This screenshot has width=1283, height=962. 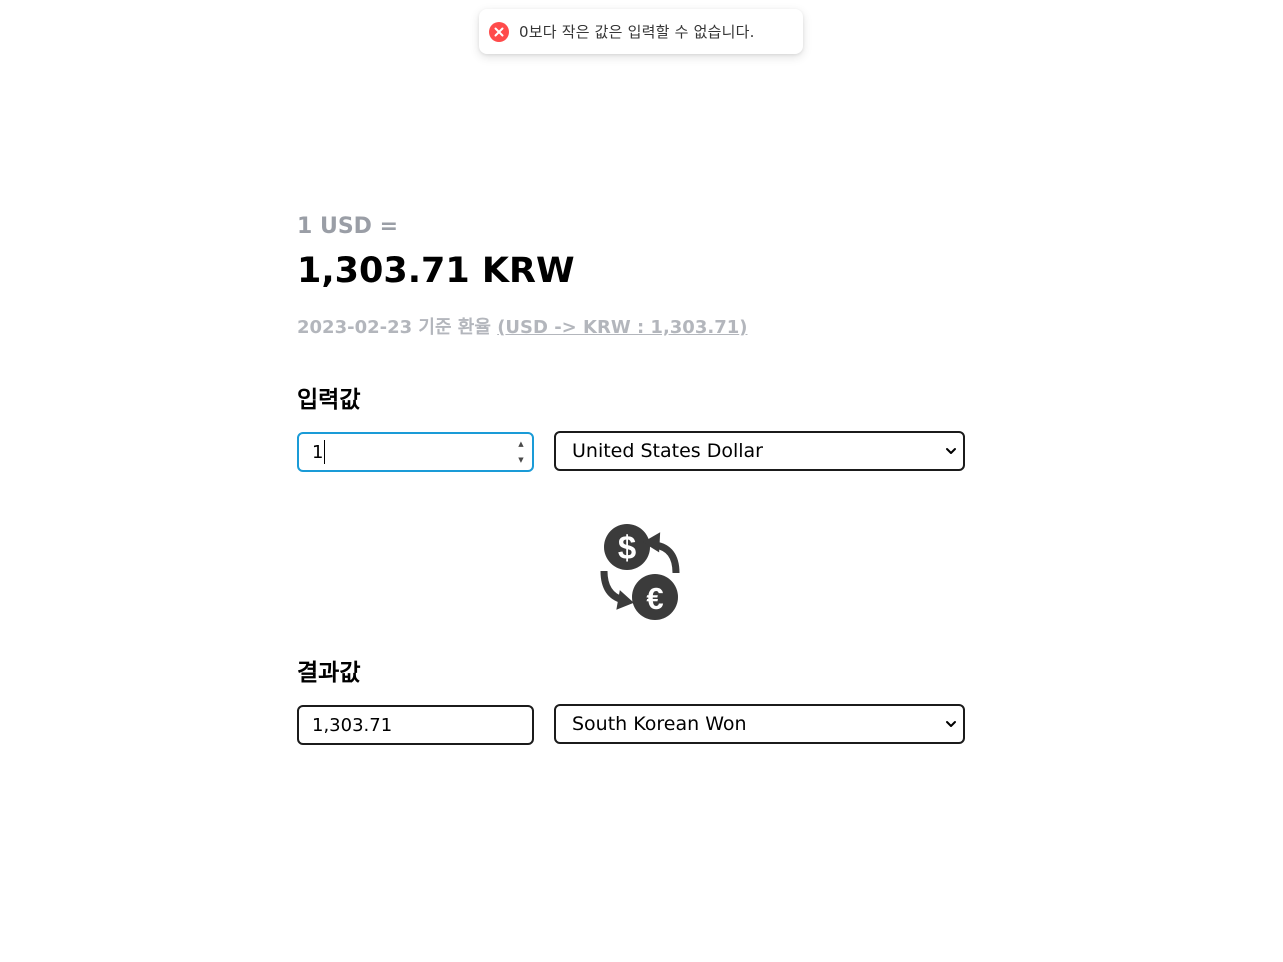 I want to click on input-currency-value: United States Dollar, so click(x=667, y=451).